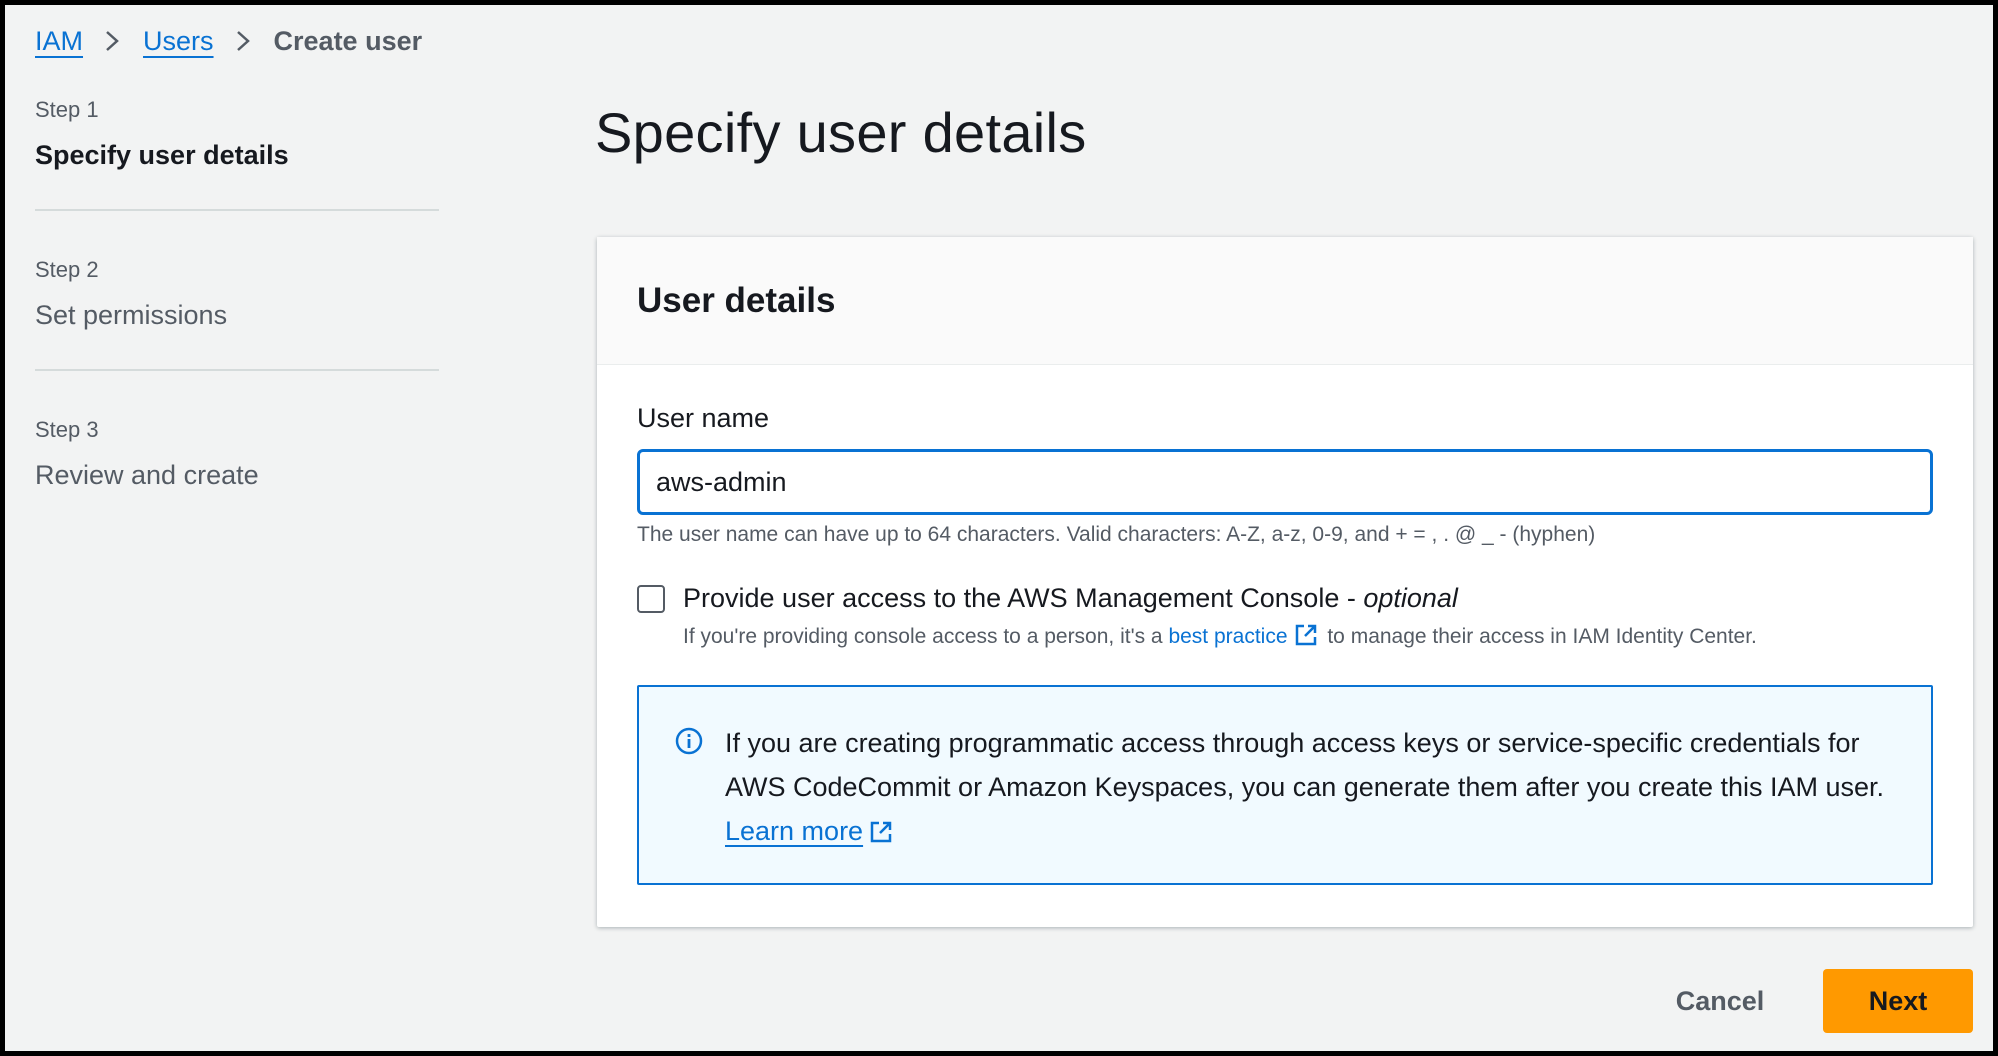 This screenshot has width=1998, height=1056. I want to click on user-name-input, so click(1285, 482).